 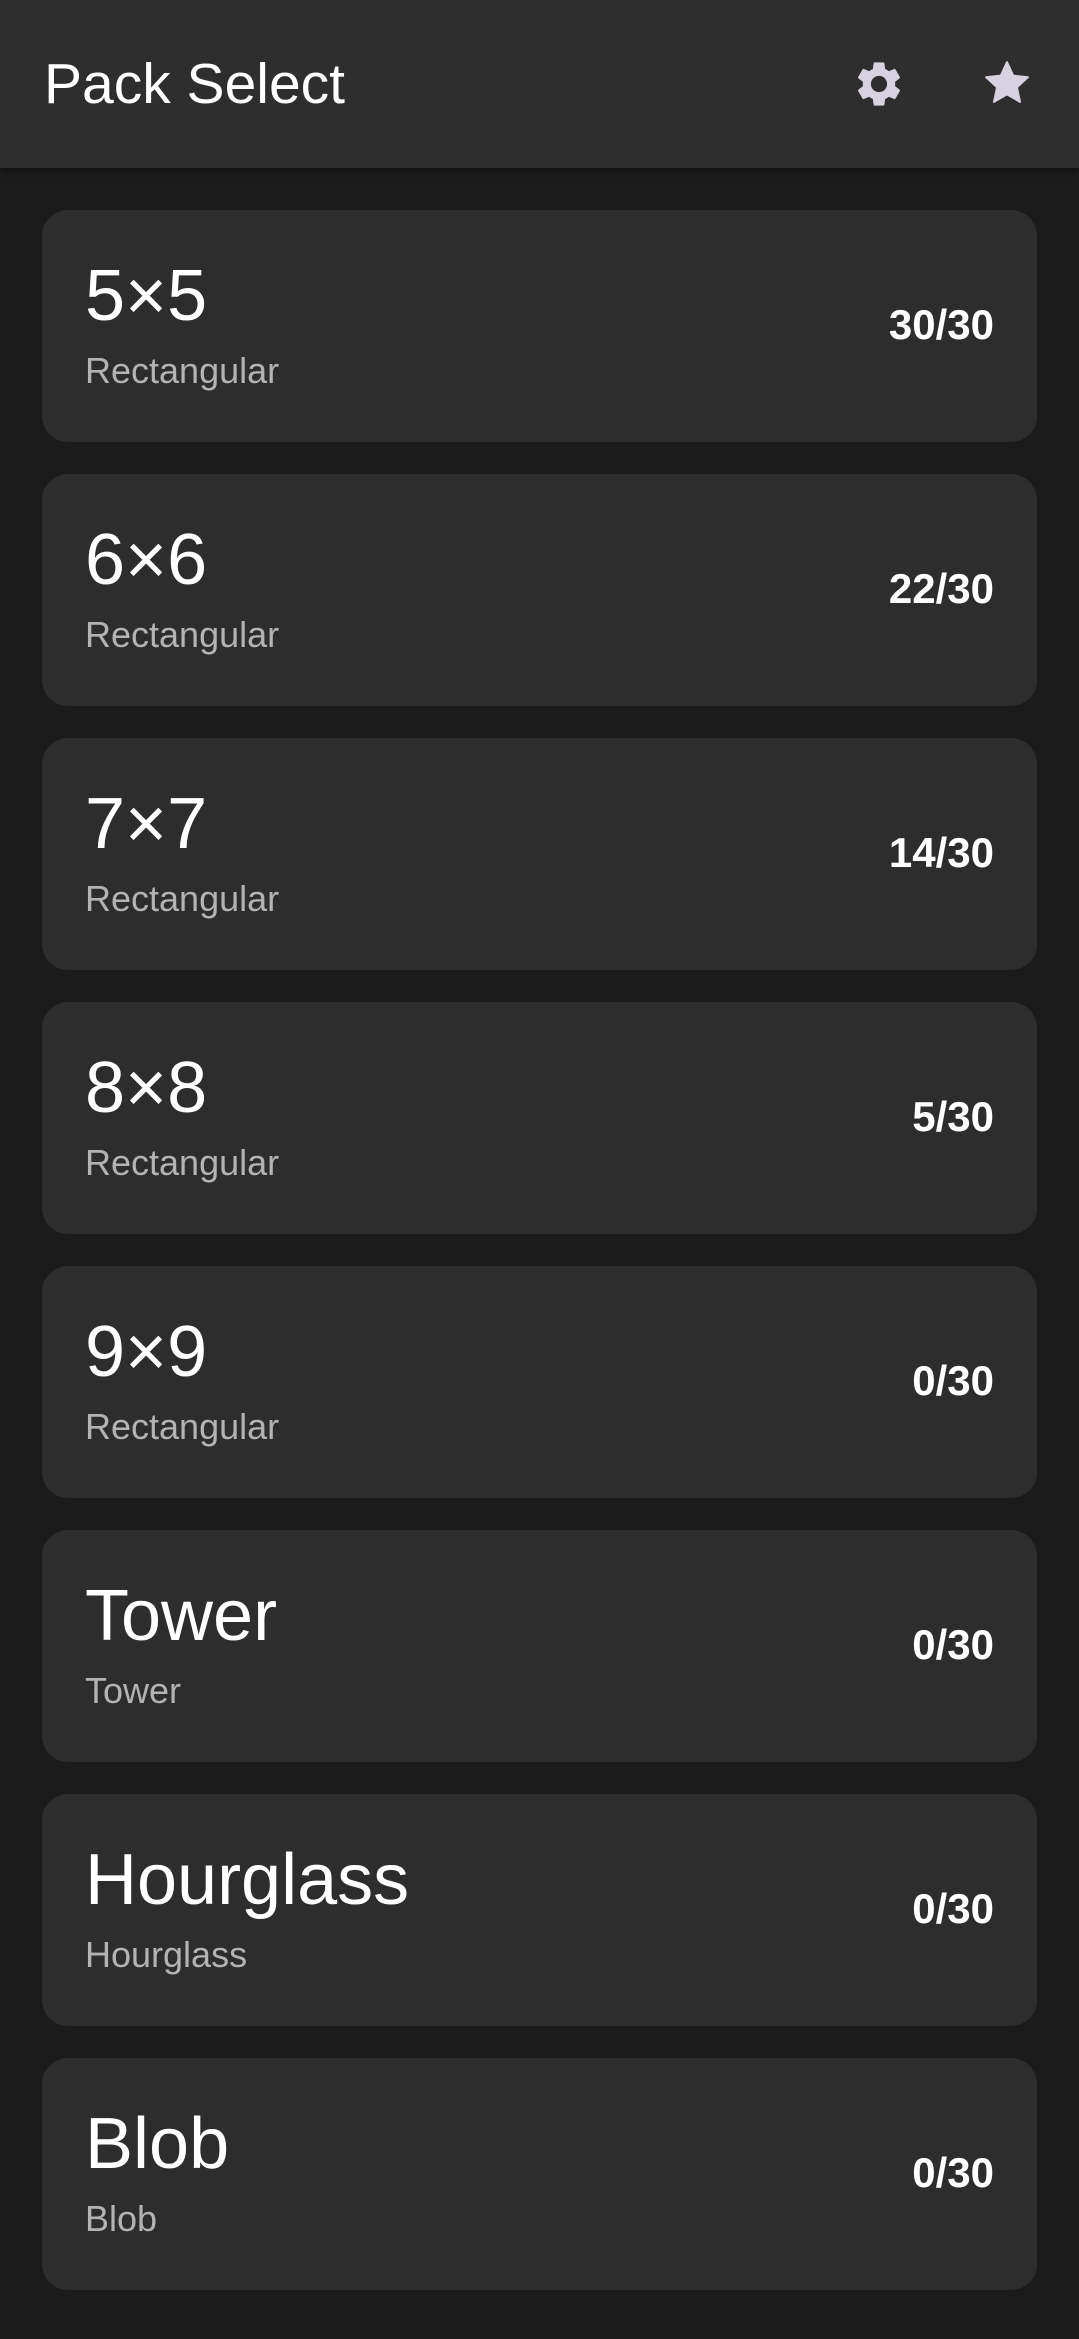 I want to click on gear-icon, so click(x=879, y=84).